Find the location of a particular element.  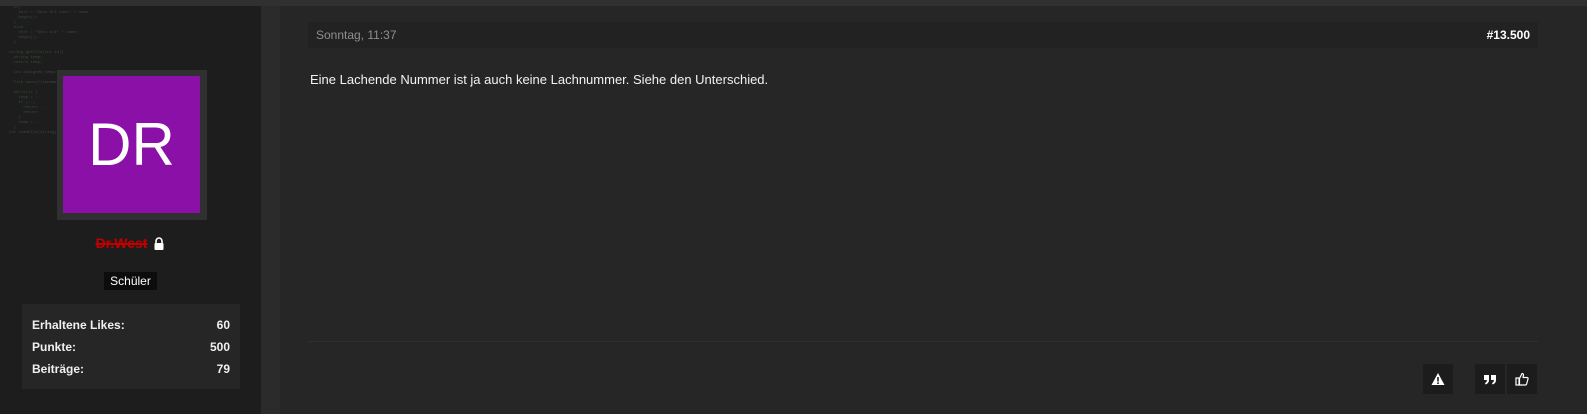

like-button is located at coordinates (1522, 379).